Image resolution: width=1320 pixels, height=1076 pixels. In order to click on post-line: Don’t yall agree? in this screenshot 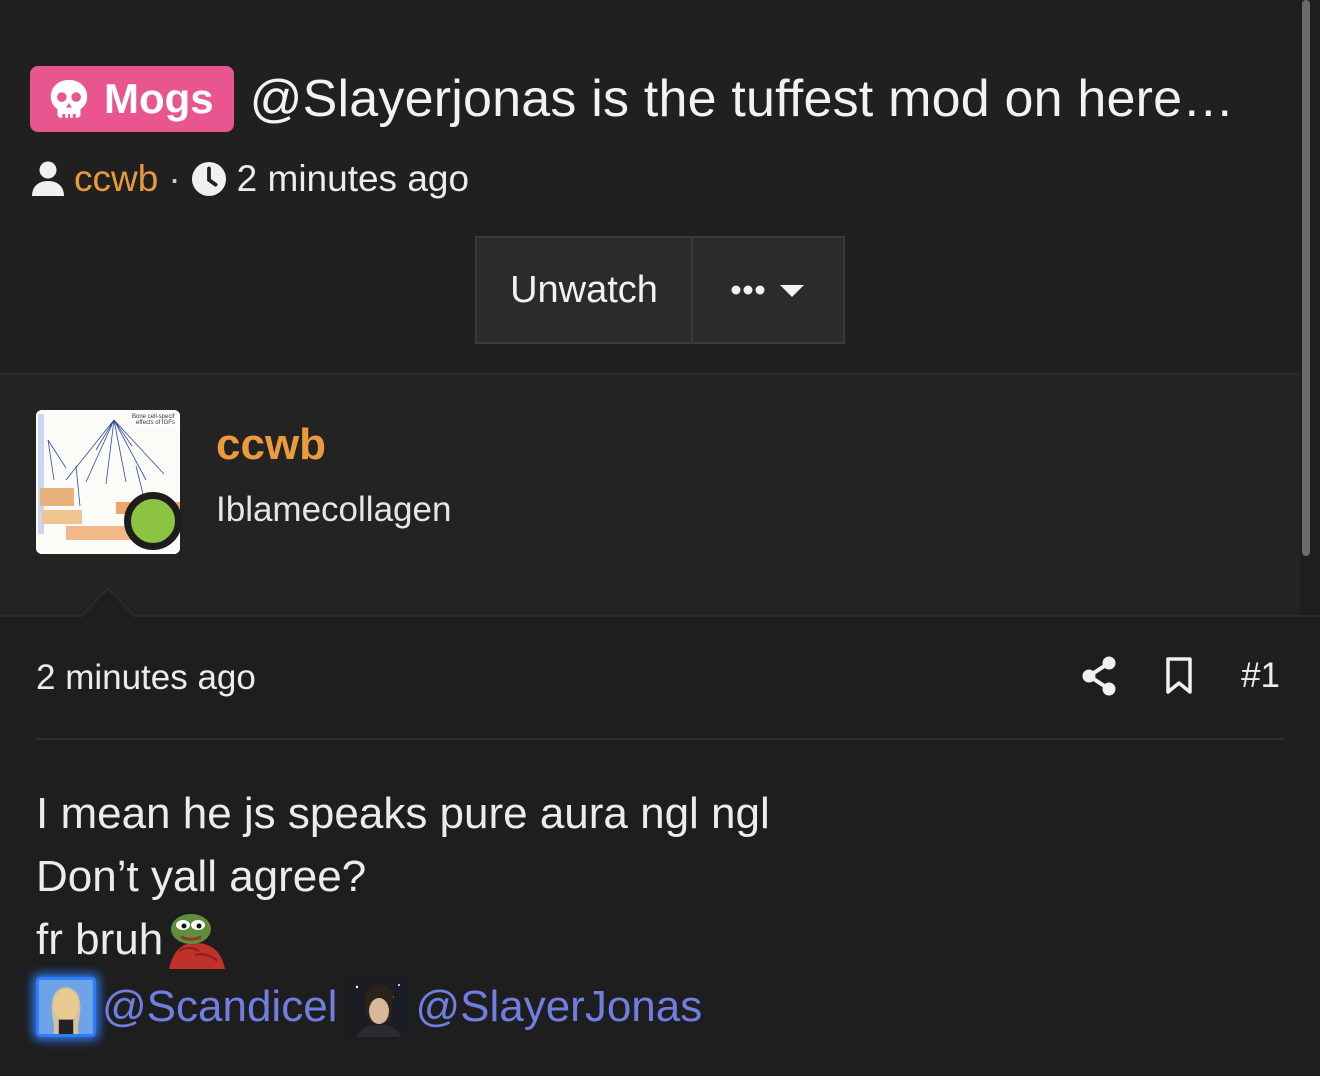, I will do `click(201, 876)`.